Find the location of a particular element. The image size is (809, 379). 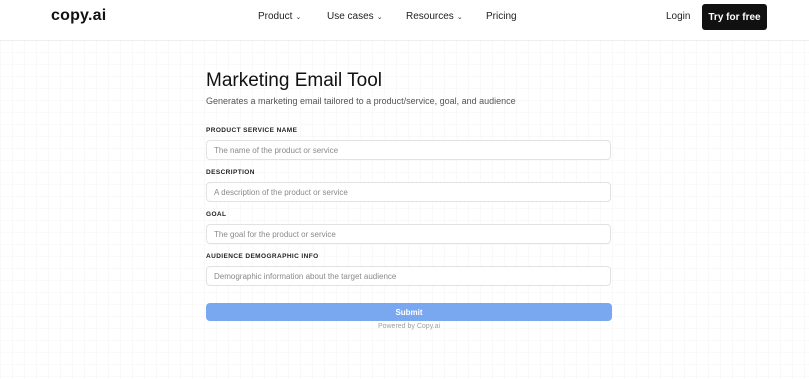

goal-input is located at coordinates (408, 234).